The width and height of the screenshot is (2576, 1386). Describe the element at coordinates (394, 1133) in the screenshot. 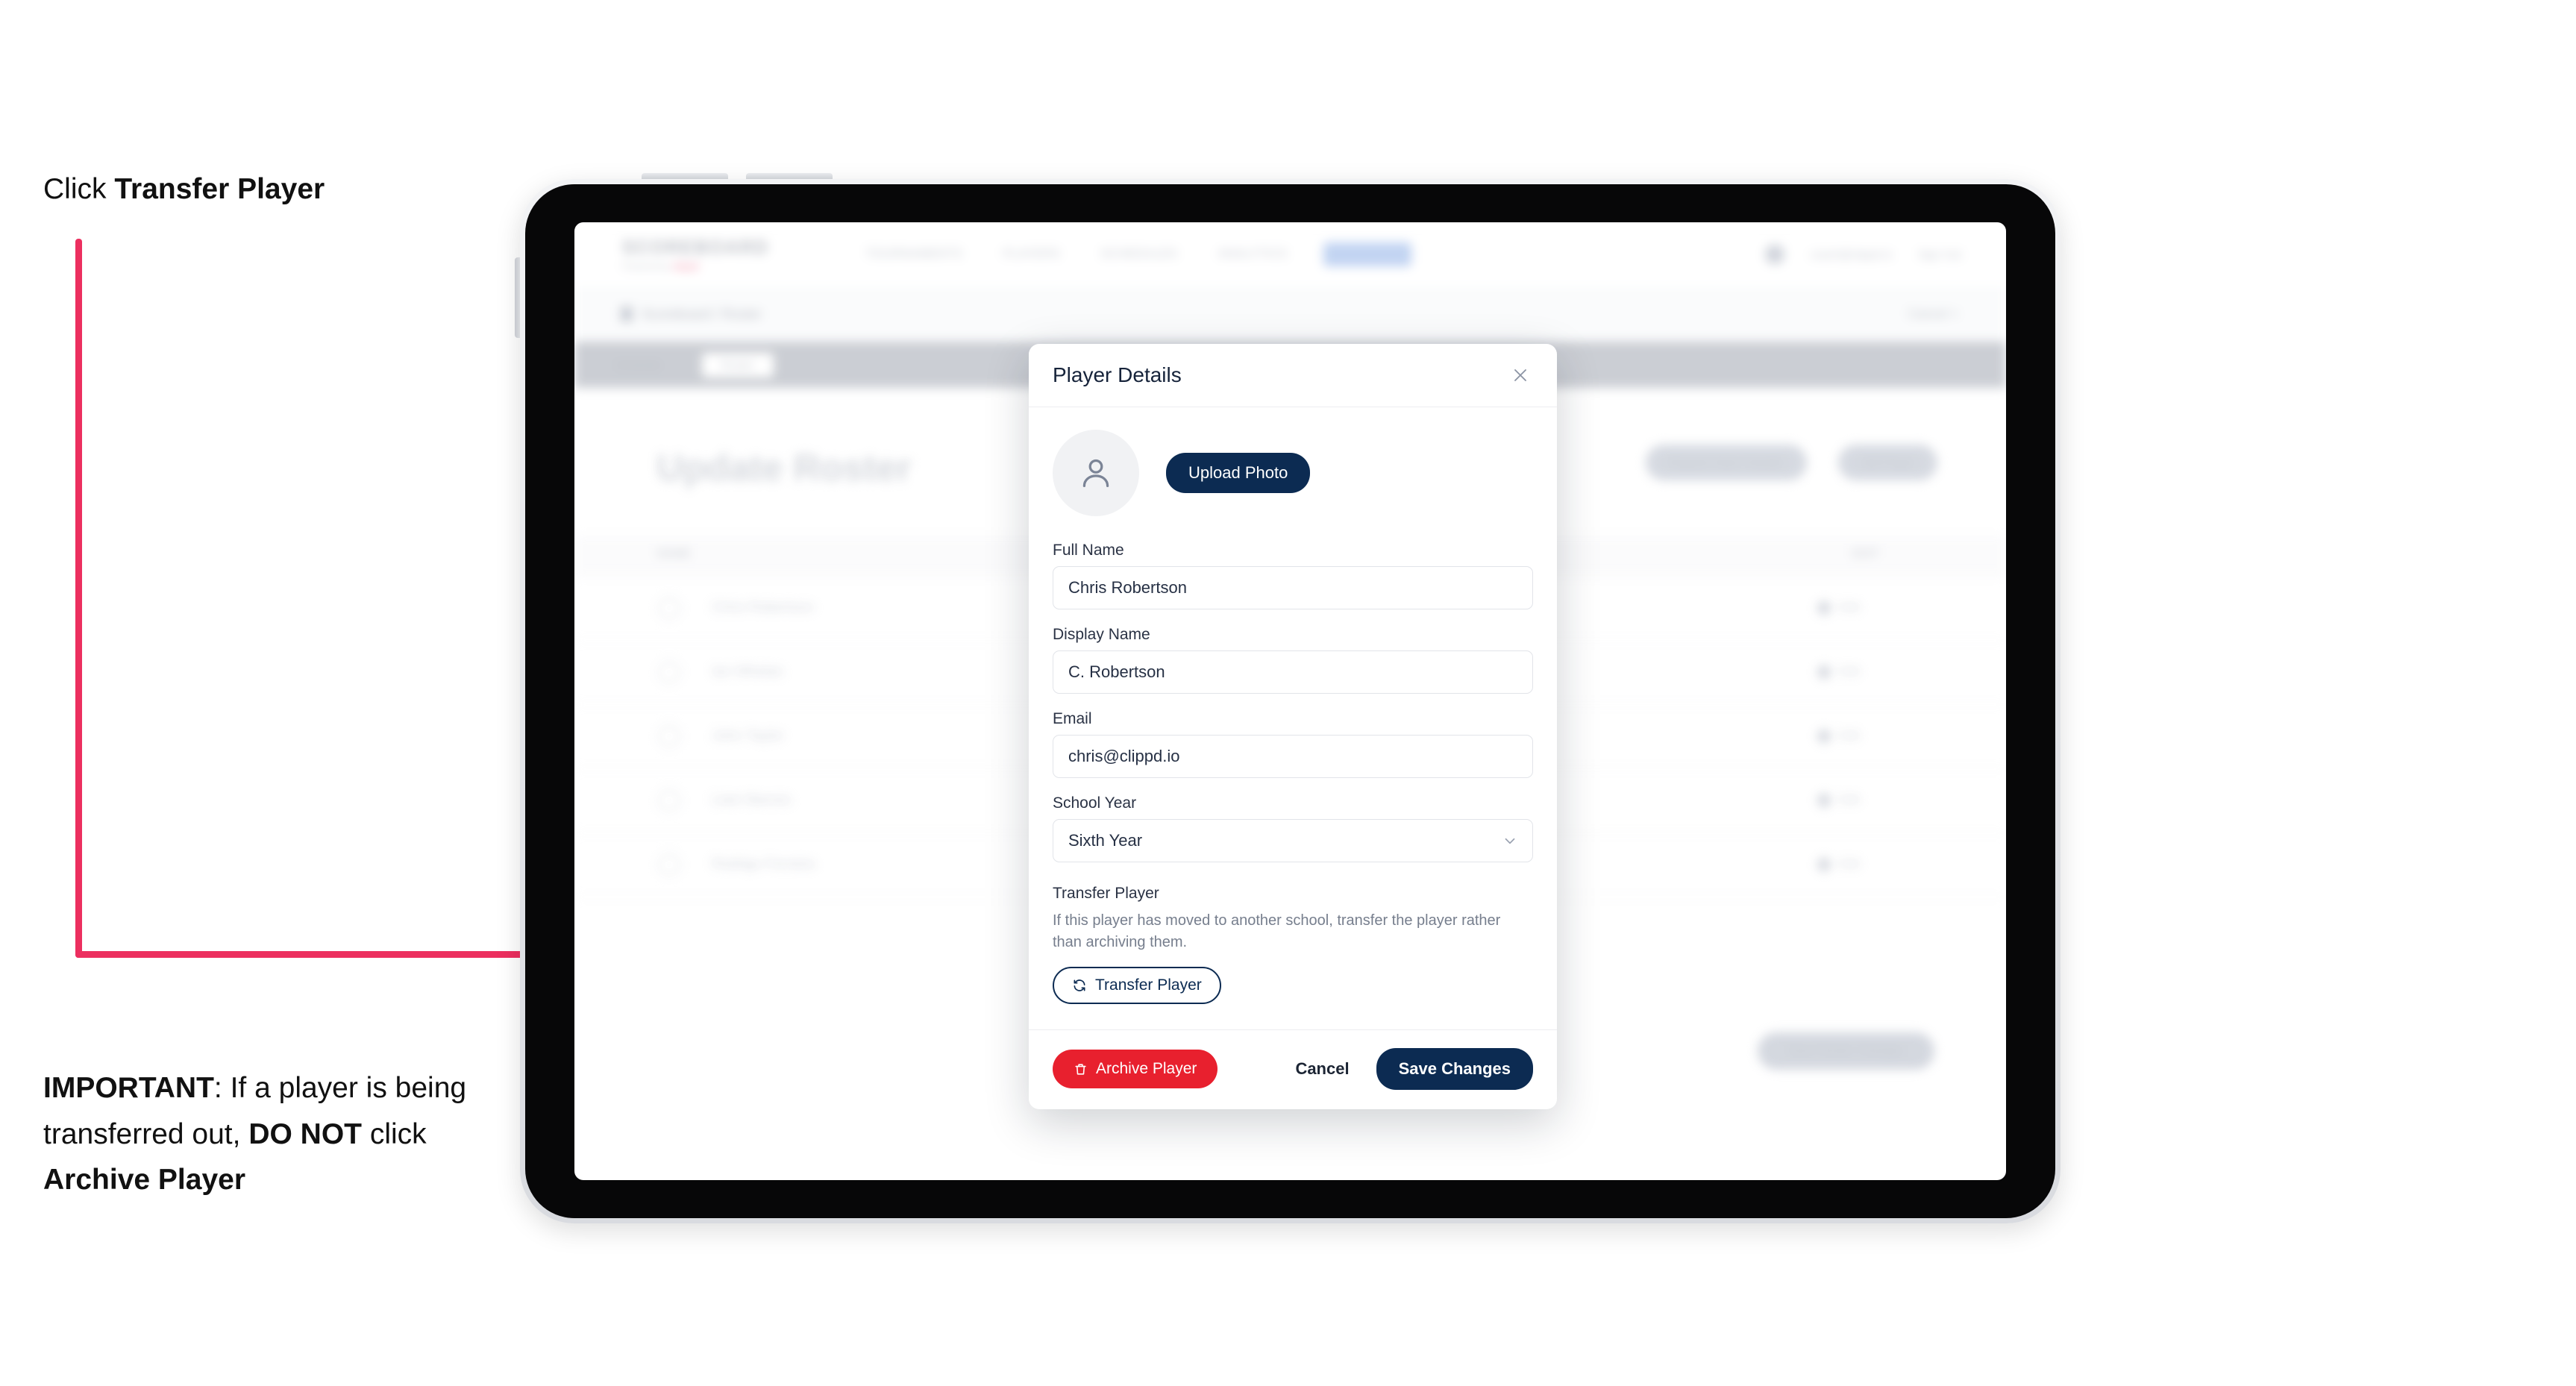

I see `annotation-important-part2: click` at that location.